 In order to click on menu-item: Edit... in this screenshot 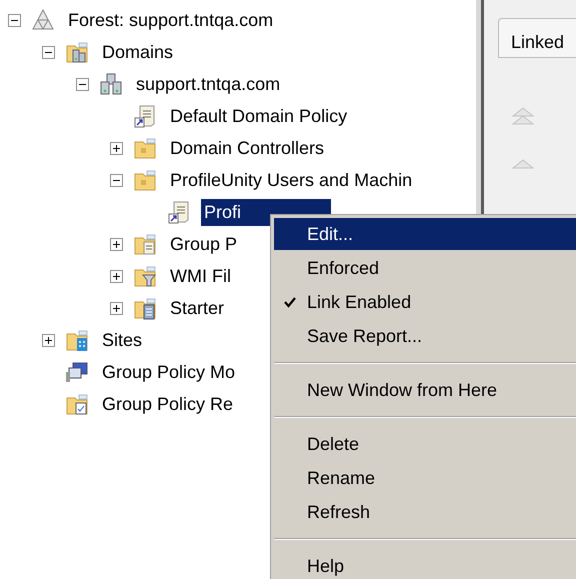, I will do `click(425, 234)`.